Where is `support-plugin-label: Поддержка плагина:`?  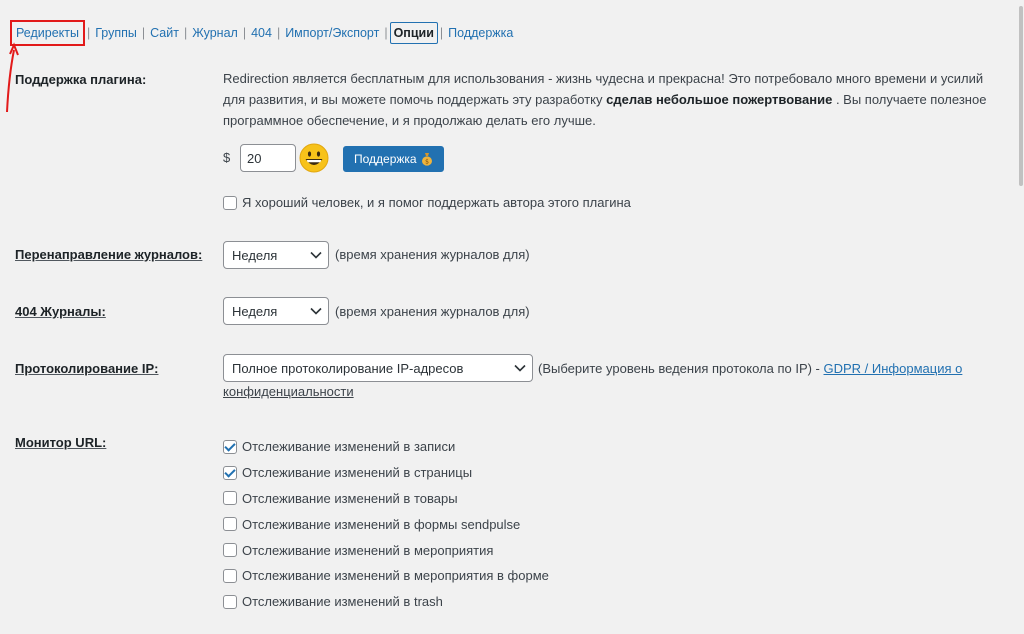
support-plugin-label: Поддержка плагина: is located at coordinates (81, 79).